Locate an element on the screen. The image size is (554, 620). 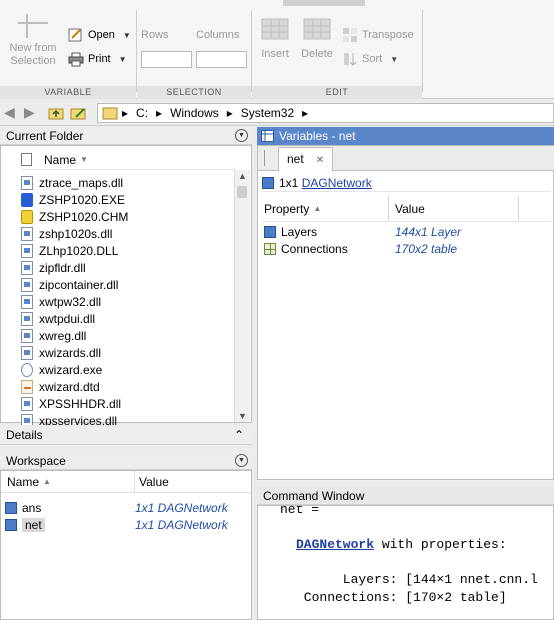
property-value: 144x1 Layer is located at coordinates (425, 232).